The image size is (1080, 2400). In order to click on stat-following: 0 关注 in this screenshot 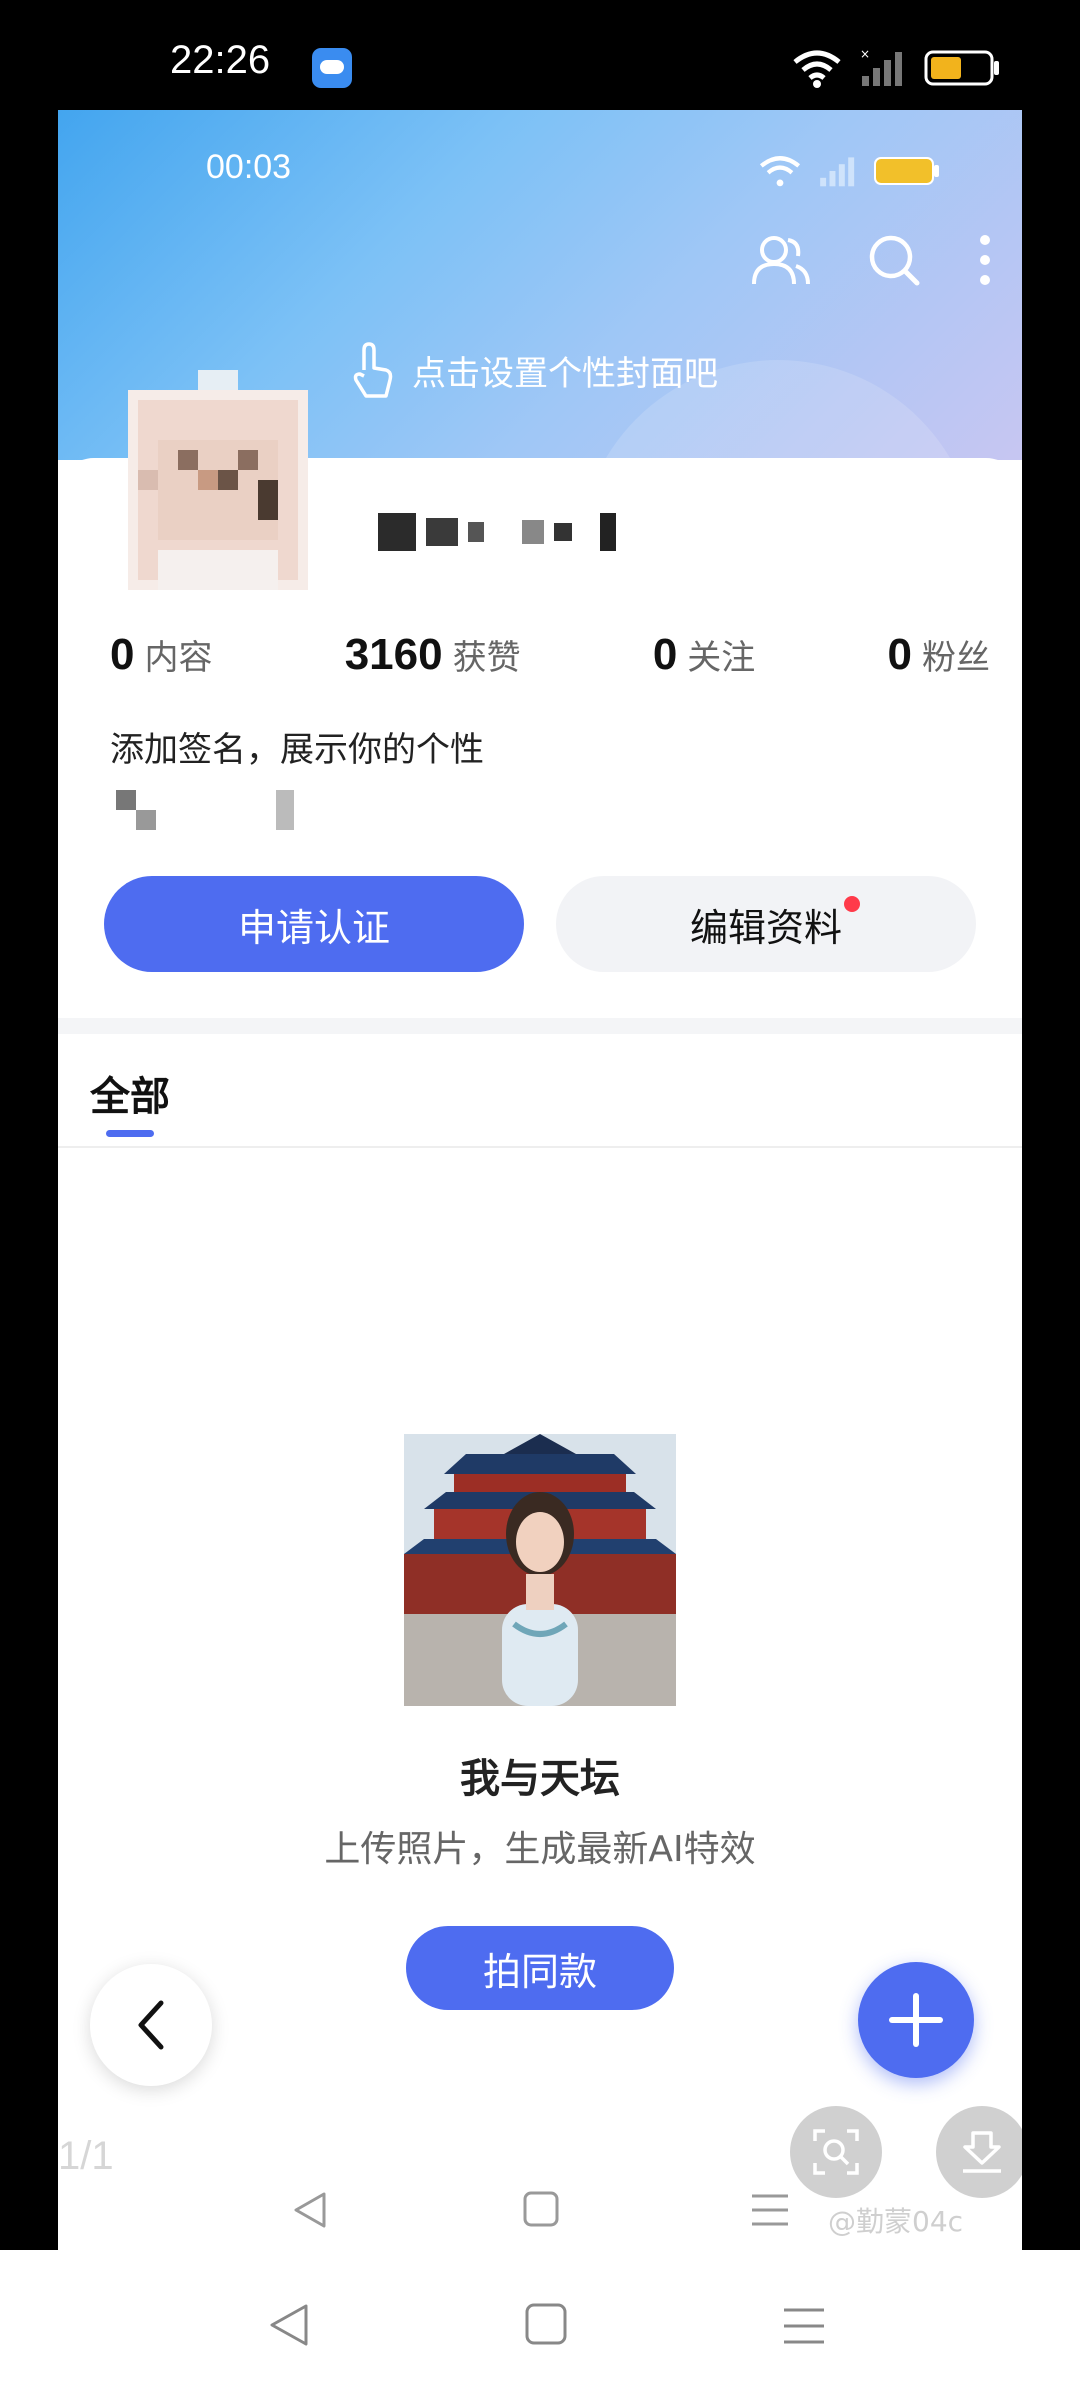, I will do `click(704, 655)`.